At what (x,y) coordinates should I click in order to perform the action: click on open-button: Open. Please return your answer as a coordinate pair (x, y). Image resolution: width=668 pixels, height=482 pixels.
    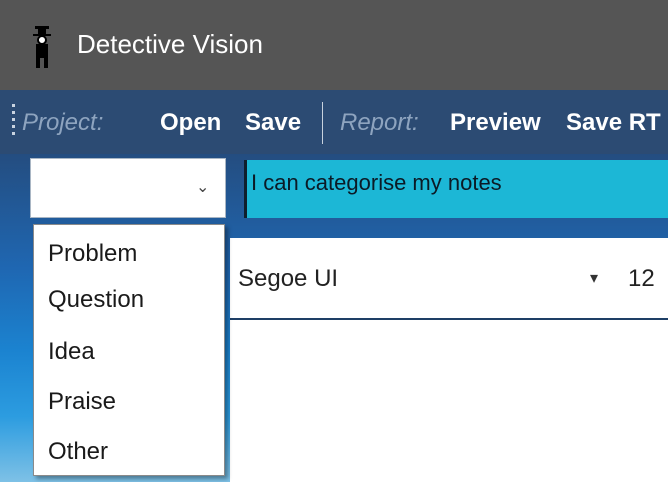
    Looking at the image, I should click on (190, 123).